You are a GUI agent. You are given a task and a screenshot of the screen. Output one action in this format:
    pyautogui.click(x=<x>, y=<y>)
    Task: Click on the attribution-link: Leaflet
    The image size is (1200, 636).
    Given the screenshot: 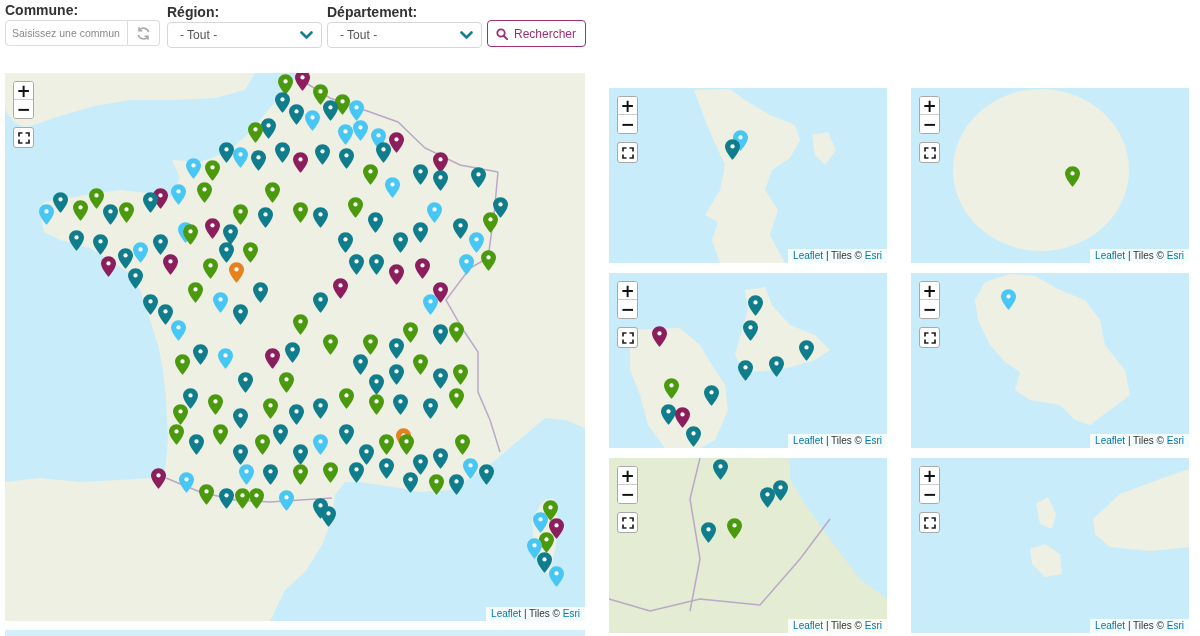 What is the action you would take?
    pyautogui.click(x=1110, y=440)
    